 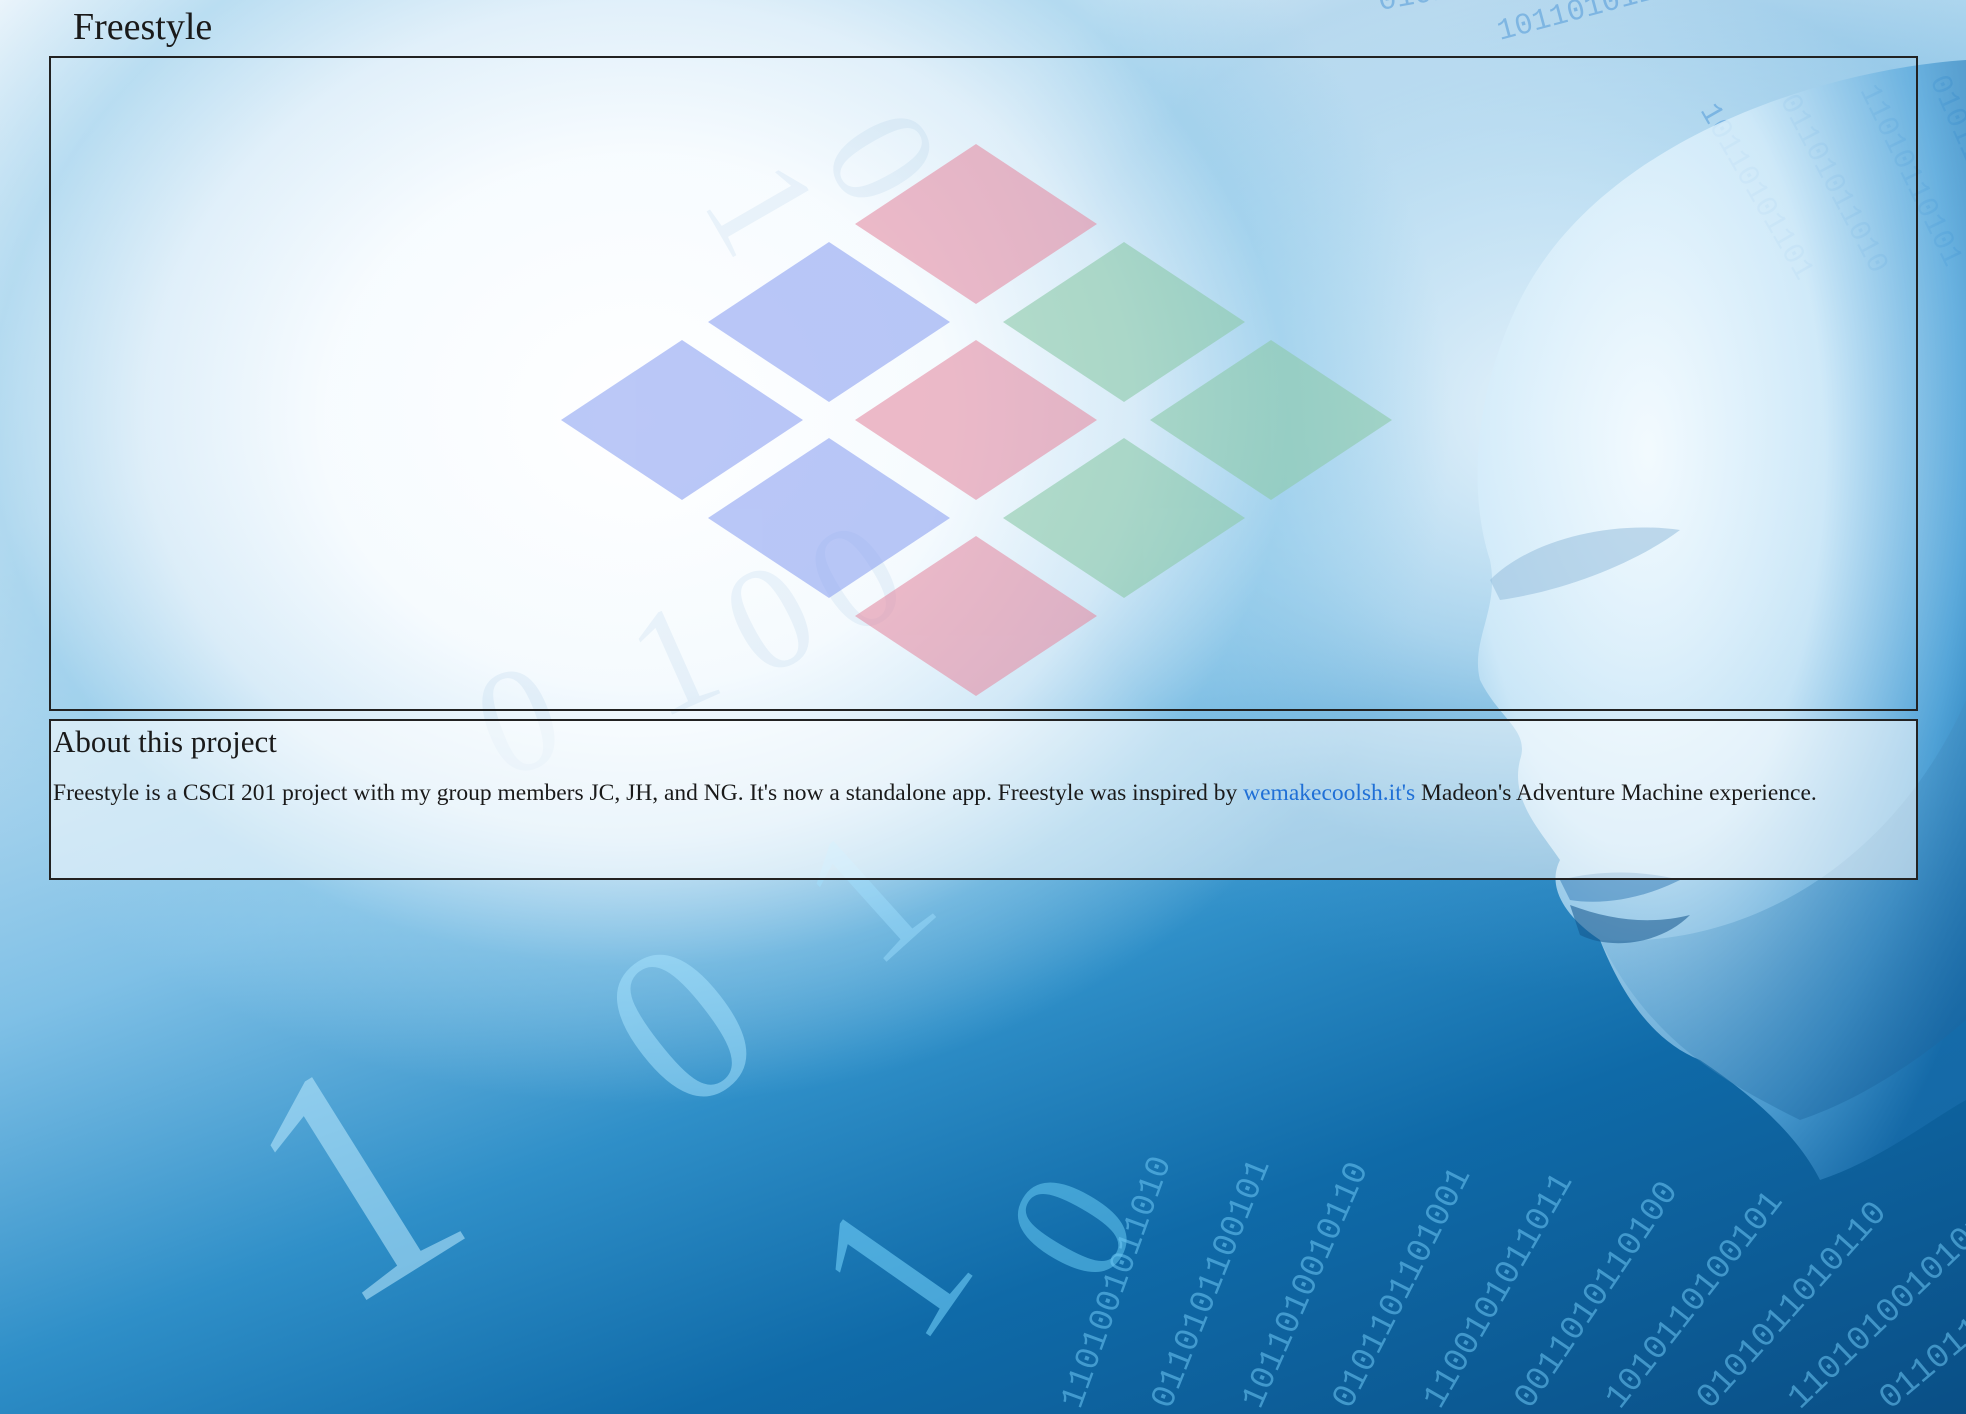 I want to click on about-heading: About this project, so click(x=165, y=741).